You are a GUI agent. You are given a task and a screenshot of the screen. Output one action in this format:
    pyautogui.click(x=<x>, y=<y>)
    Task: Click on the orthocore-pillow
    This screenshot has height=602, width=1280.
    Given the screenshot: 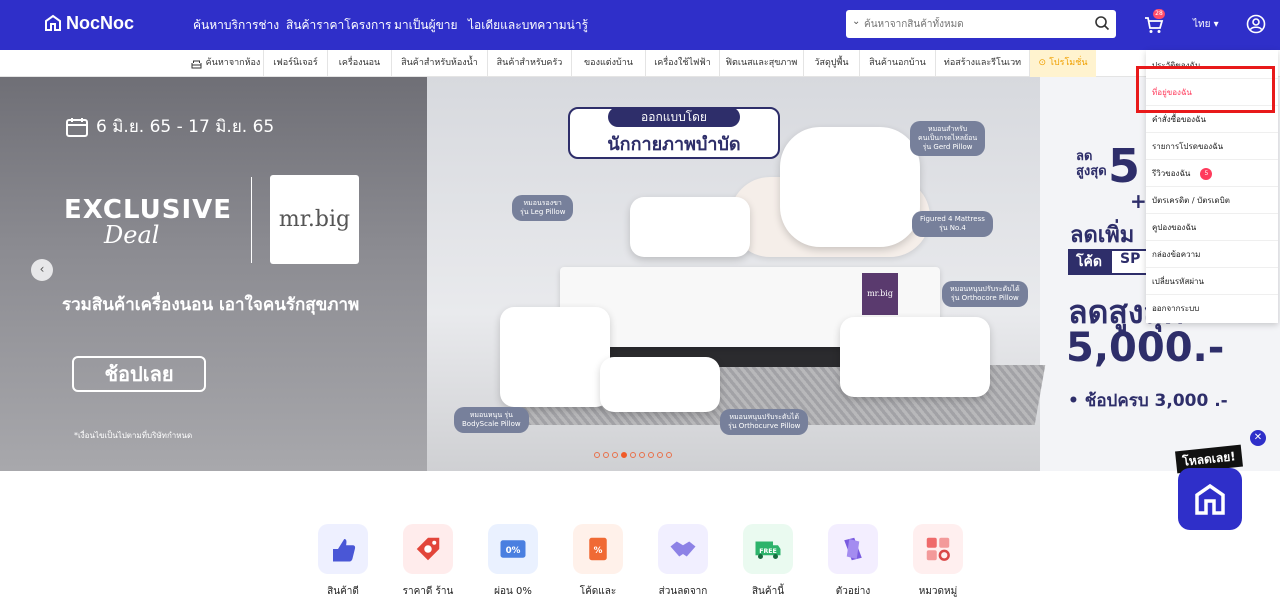 What is the action you would take?
    pyautogui.click(x=915, y=357)
    